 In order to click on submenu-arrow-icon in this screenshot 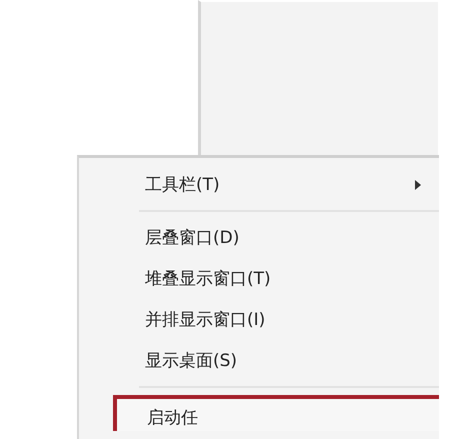, I will do `click(418, 185)`.